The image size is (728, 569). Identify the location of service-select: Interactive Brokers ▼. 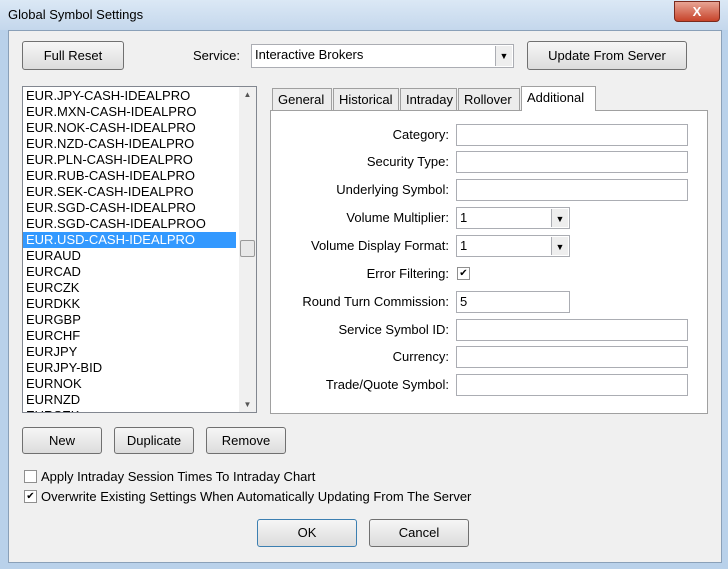
(382, 56).